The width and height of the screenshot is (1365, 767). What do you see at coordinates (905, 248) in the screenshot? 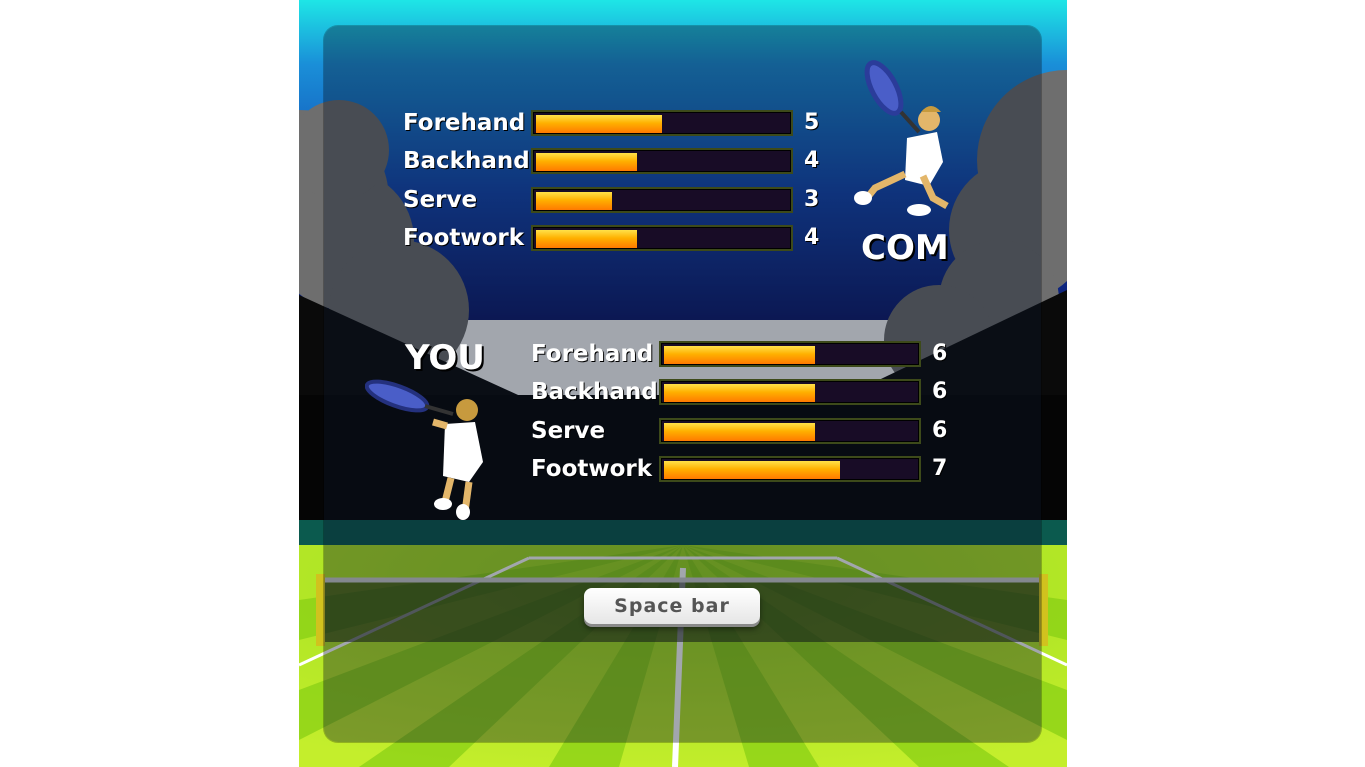
I see `com-label: COM` at bounding box center [905, 248].